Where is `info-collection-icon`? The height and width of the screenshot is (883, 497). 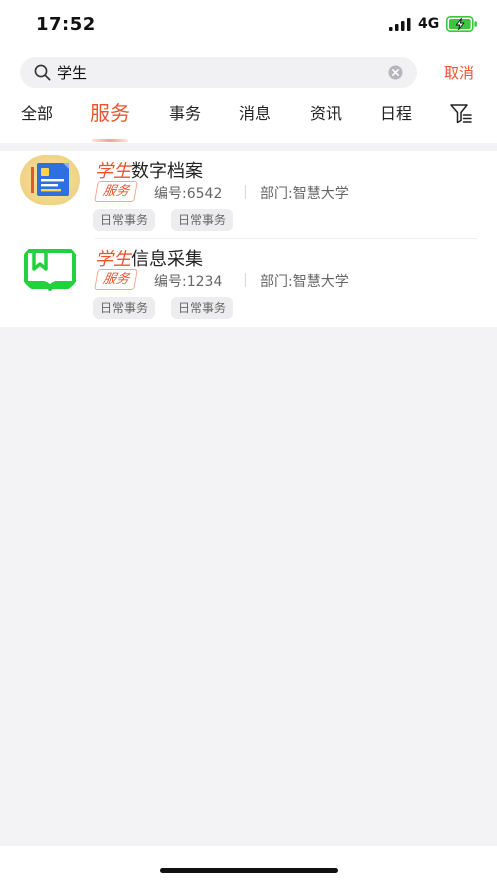 info-collection-icon is located at coordinates (50, 268).